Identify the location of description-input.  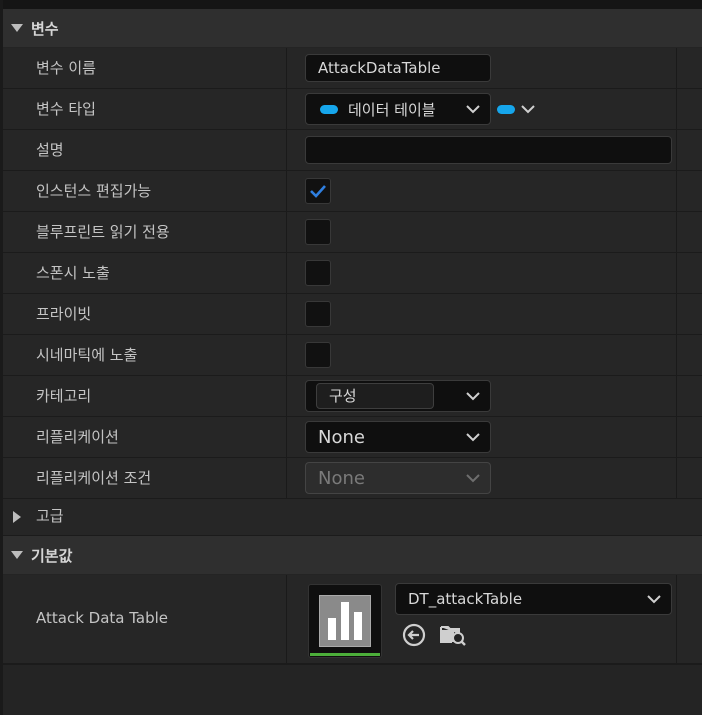
(488, 150).